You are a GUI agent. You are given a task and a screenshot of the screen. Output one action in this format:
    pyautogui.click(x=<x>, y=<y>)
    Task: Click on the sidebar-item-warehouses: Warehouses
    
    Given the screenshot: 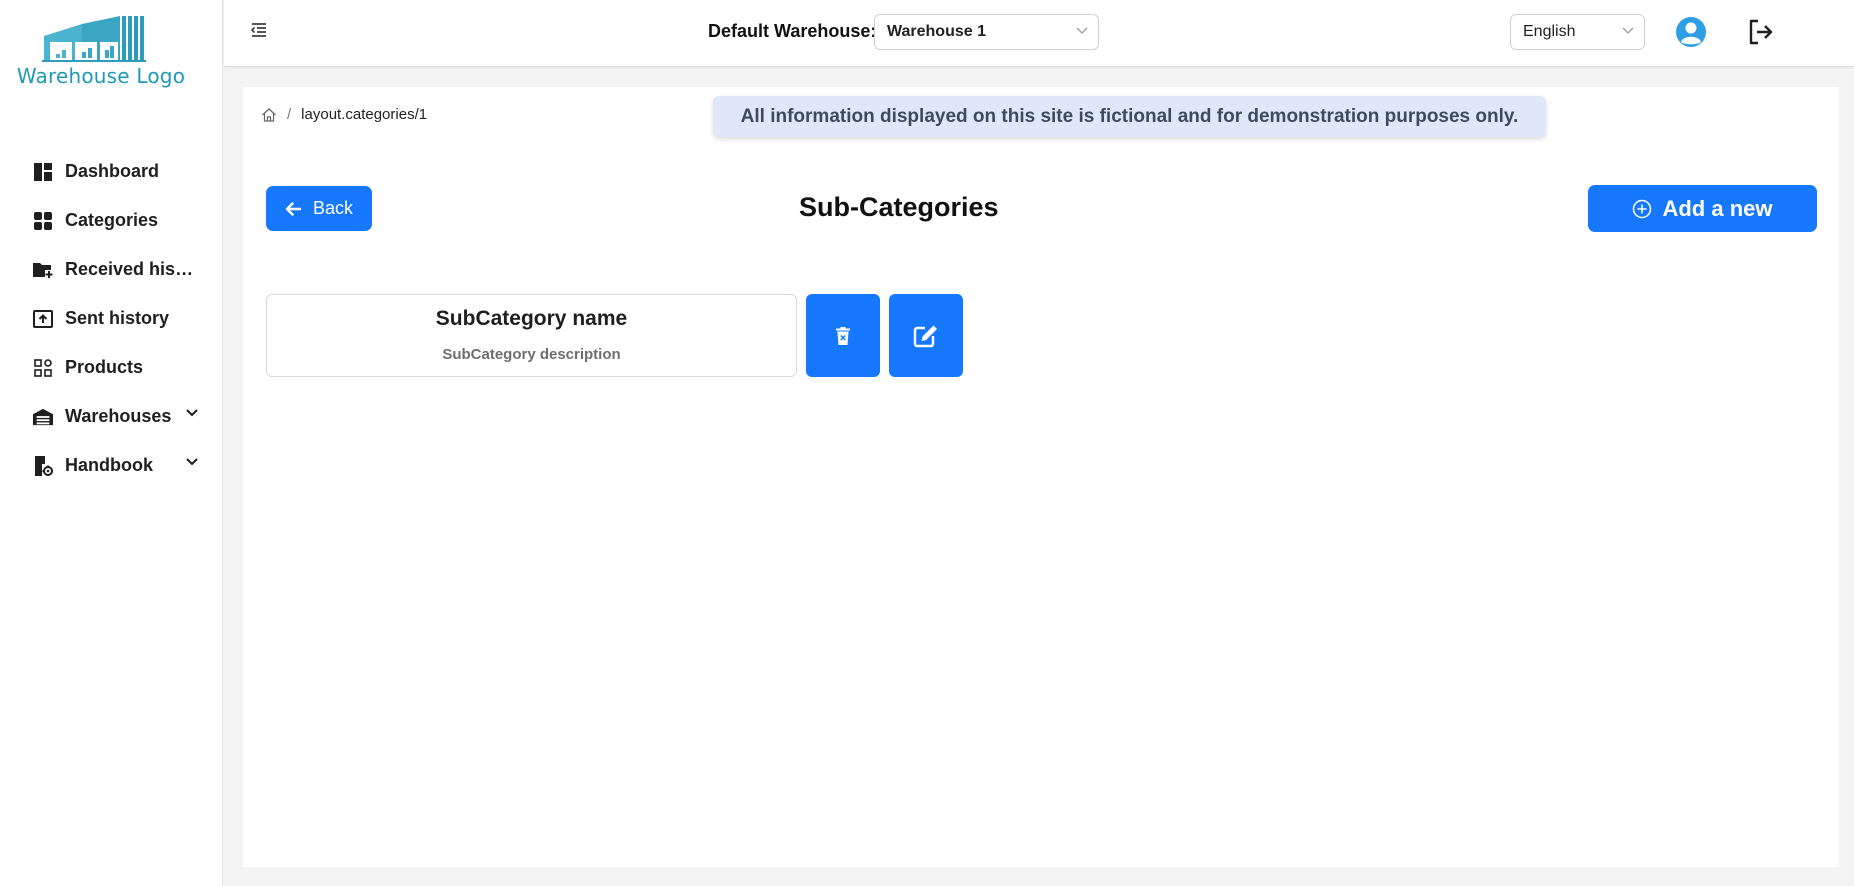 What is the action you would take?
    pyautogui.click(x=111, y=416)
    